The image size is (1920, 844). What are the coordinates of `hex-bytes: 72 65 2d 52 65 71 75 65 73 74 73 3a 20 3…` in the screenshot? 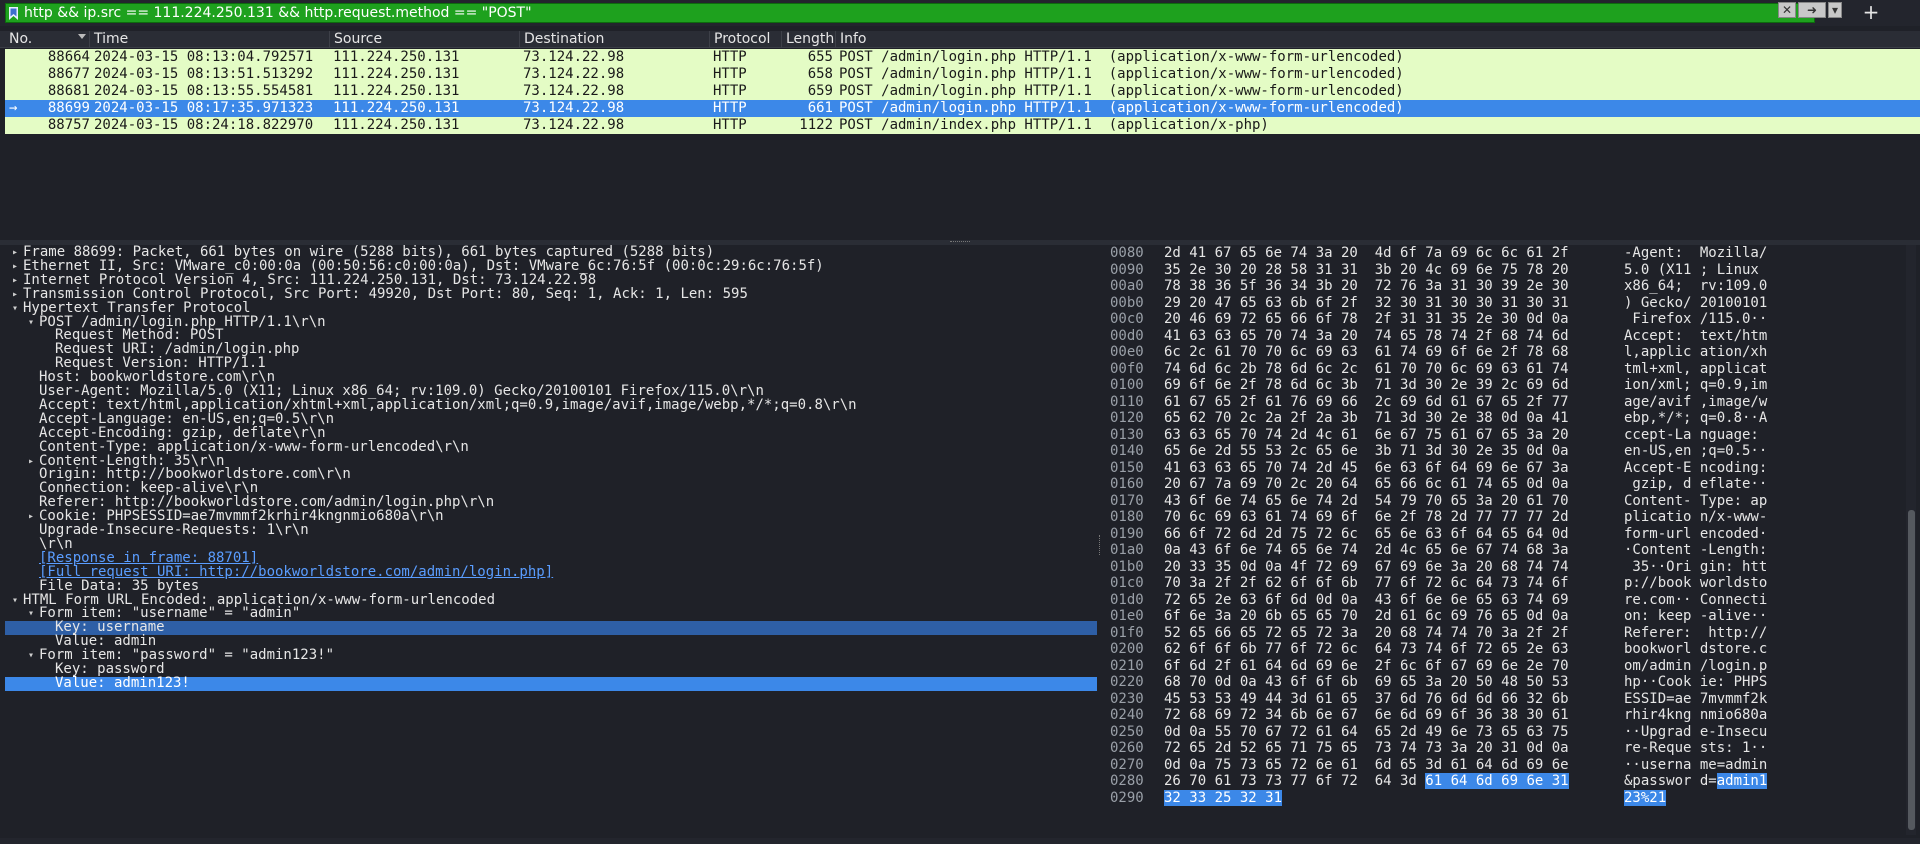 It's located at (1366, 748).